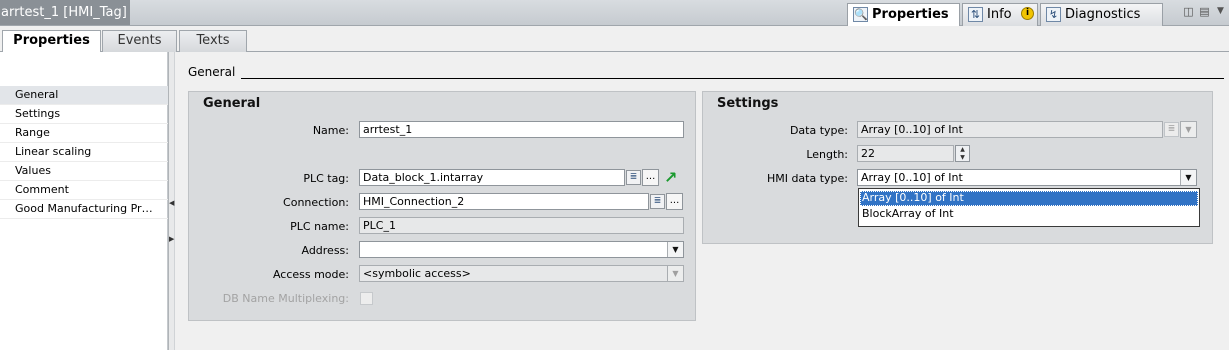  I want to click on tab-events: Events, so click(139, 41).